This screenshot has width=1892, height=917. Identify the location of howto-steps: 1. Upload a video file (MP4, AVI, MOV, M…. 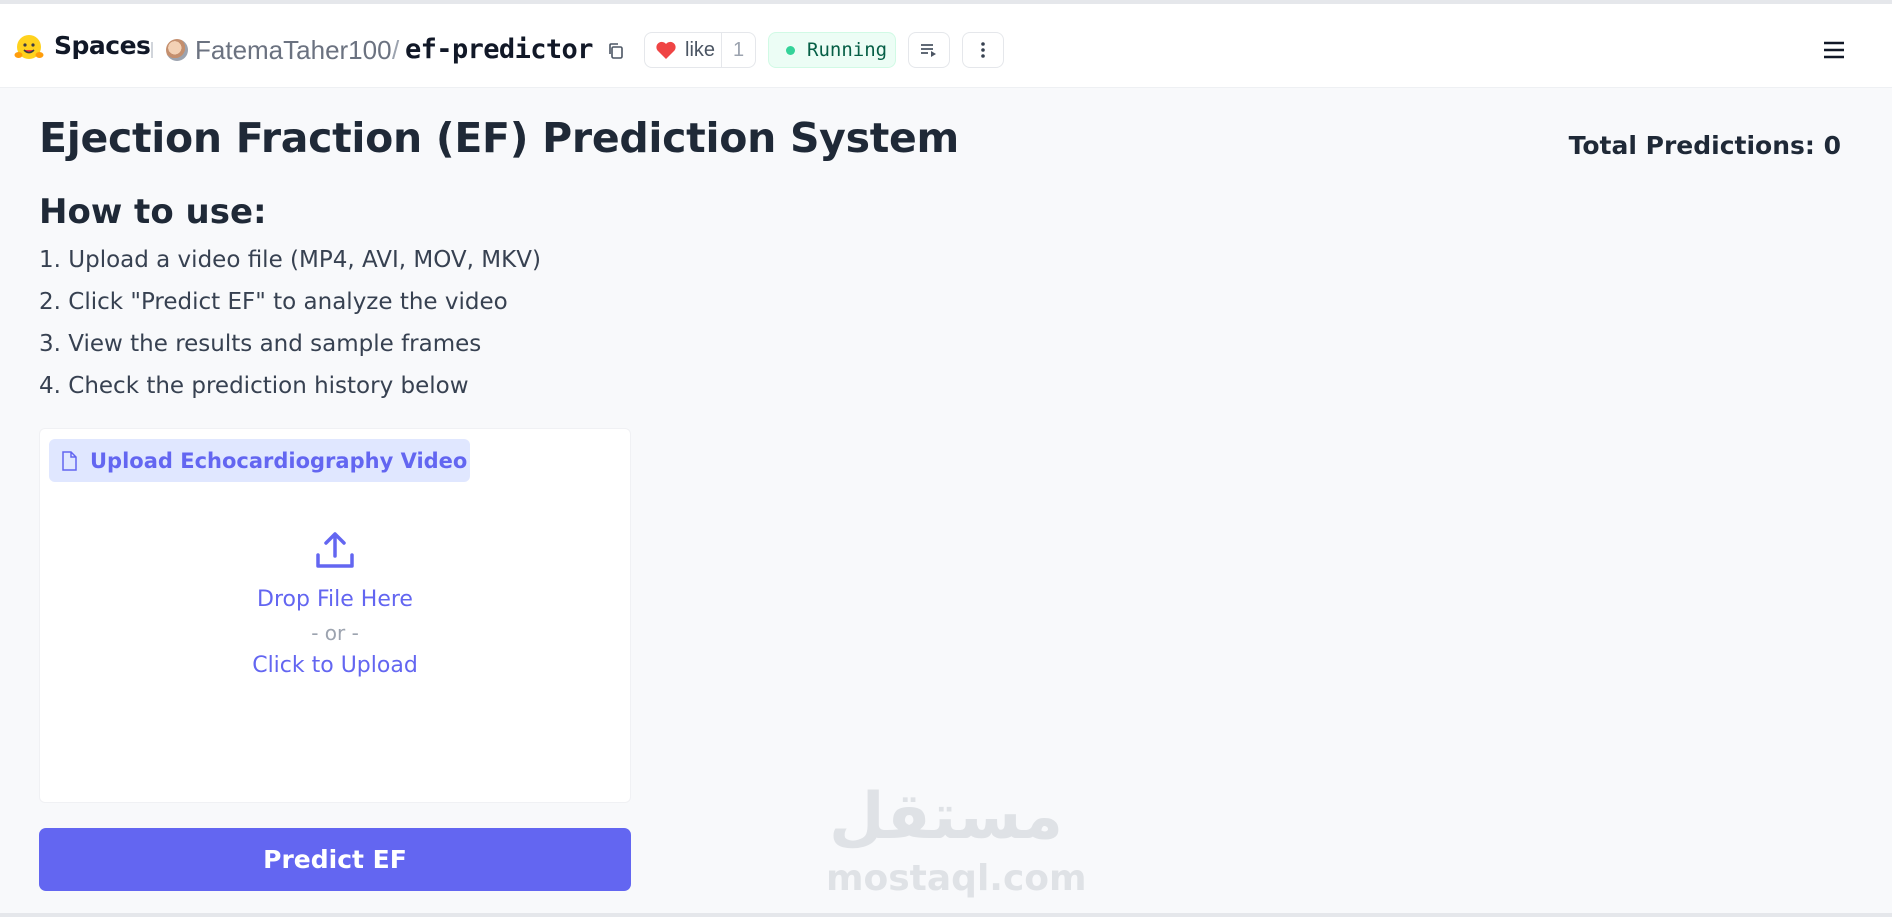
(290, 331).